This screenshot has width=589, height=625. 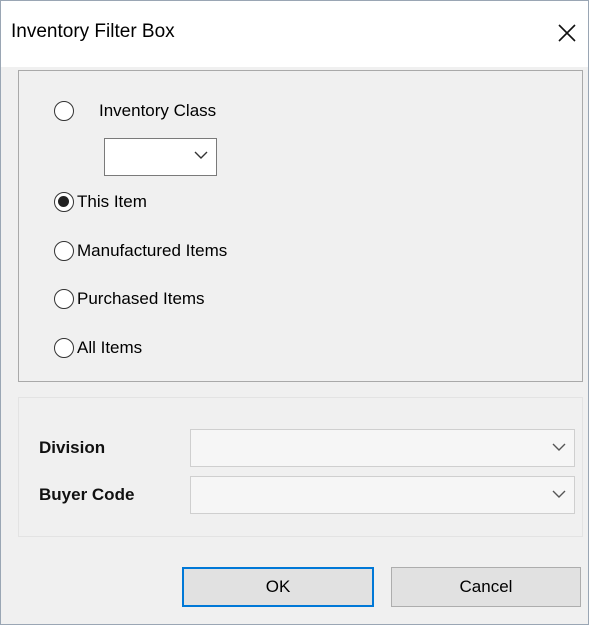 I want to click on division-label: Division, so click(x=72, y=447).